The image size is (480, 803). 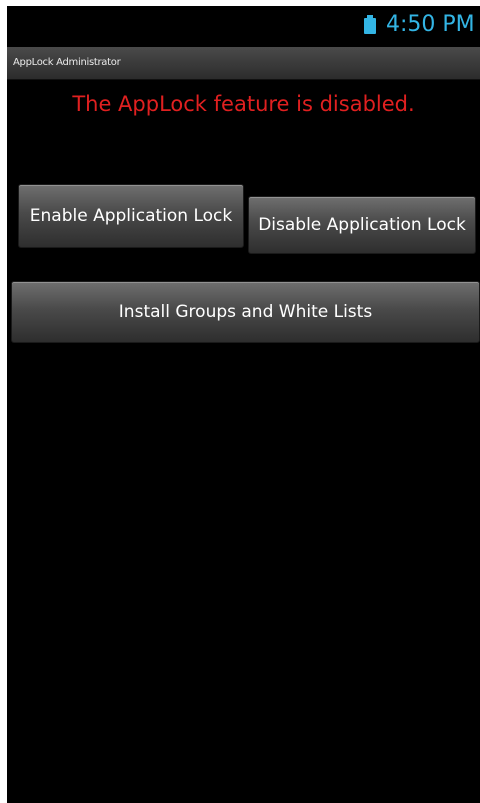 I want to click on disable-button-label: Disable Application Lock, so click(x=362, y=225).